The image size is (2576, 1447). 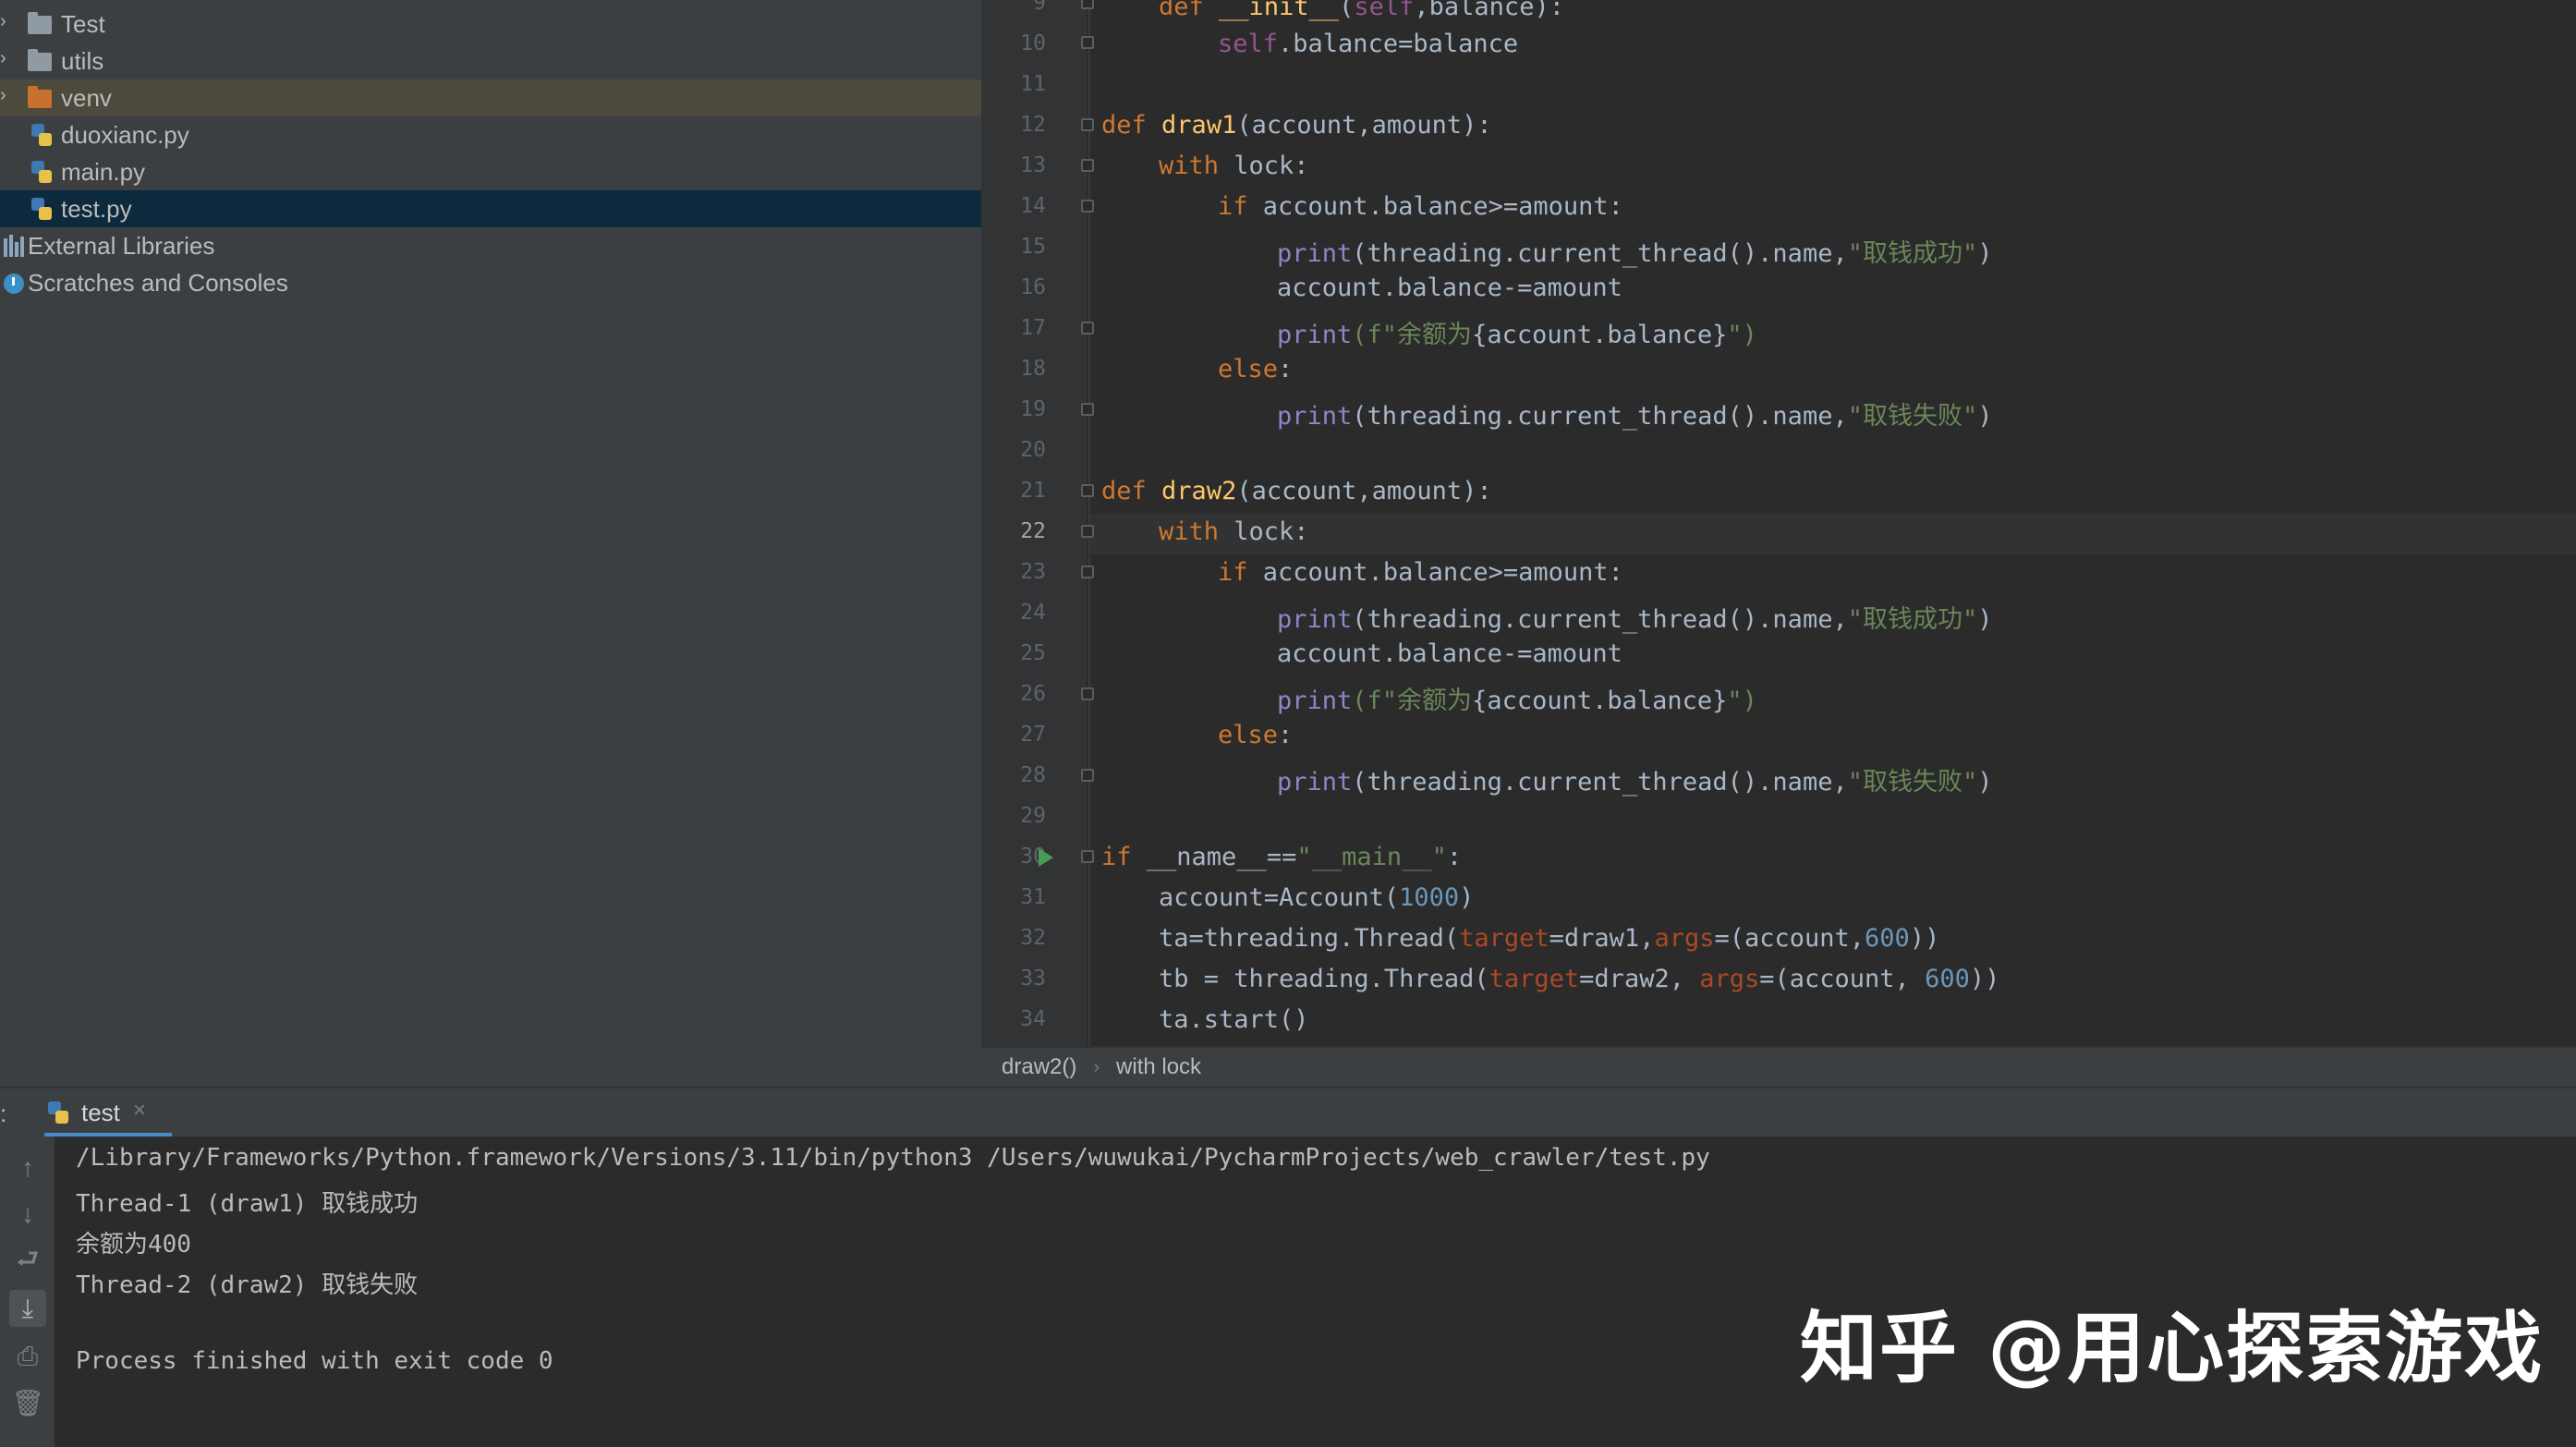 I want to click on run-tab-test: test ×, so click(x=108, y=1112).